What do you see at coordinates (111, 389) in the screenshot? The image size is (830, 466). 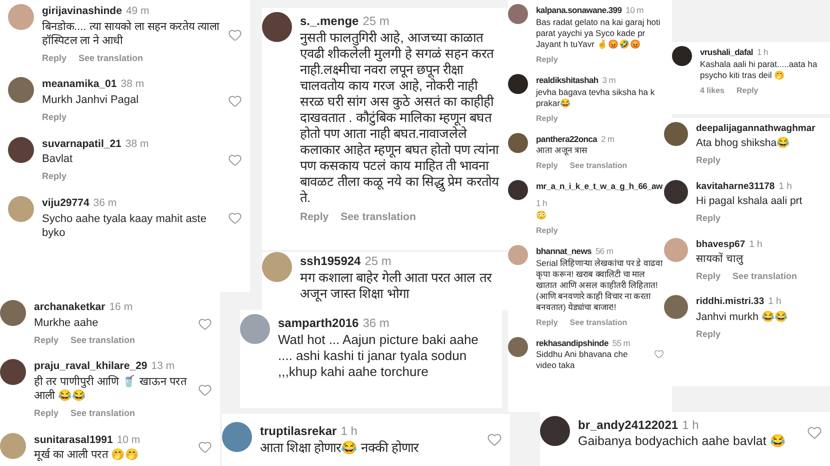 I see `comment-text: ही तर पाणीपुरी आणि 🥤 खाऊन परत आली 😂😂` at bounding box center [111, 389].